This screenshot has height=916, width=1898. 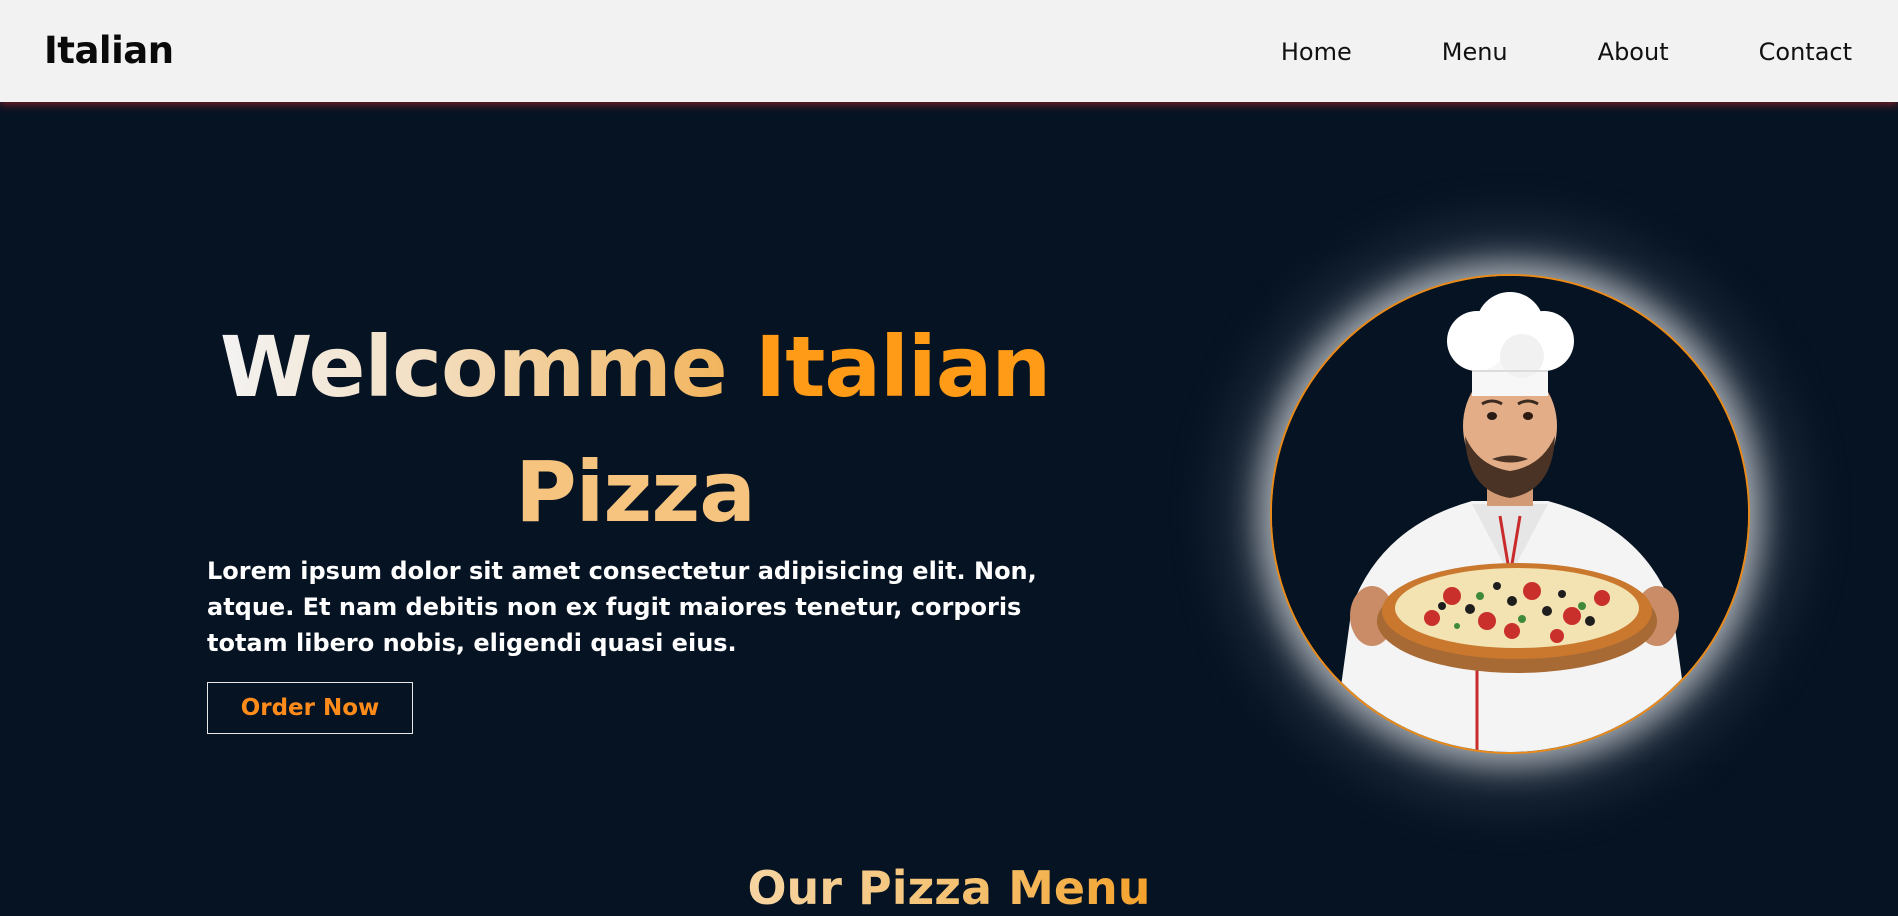 I want to click on nav-link-home: Home, so click(x=1316, y=52).